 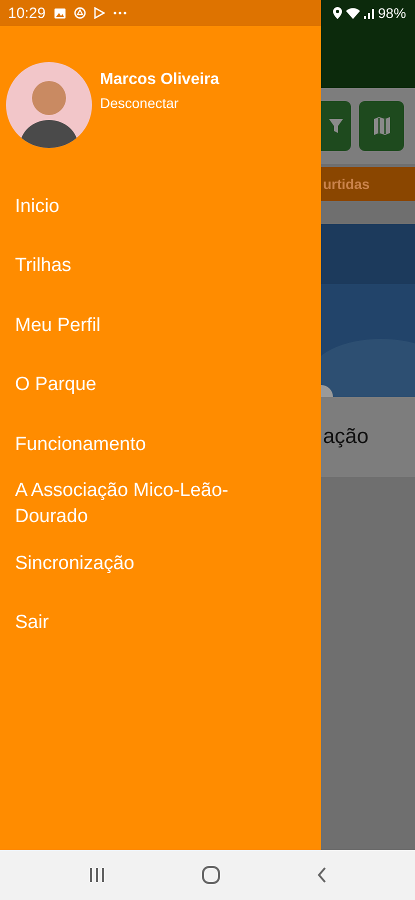 What do you see at coordinates (160, 79) in the screenshot?
I see `user-name: Marcos Oliveira` at bounding box center [160, 79].